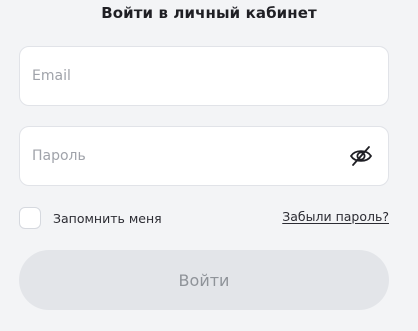 The image size is (418, 331). Describe the element at coordinates (335, 216) in the screenshot. I see `forgot-password-link: Забыли пароль?` at that location.